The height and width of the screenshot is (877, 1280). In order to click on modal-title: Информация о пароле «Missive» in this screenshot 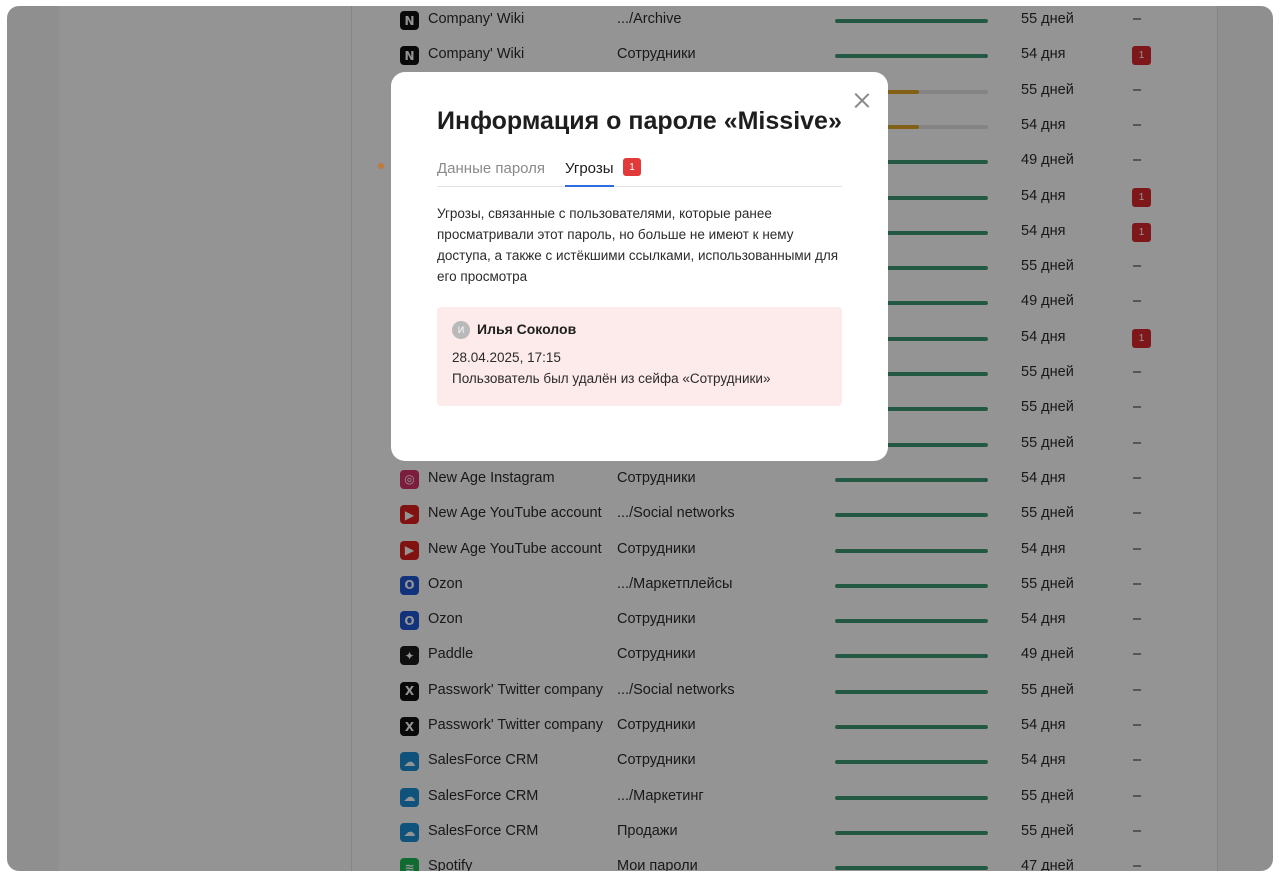, I will do `click(639, 121)`.